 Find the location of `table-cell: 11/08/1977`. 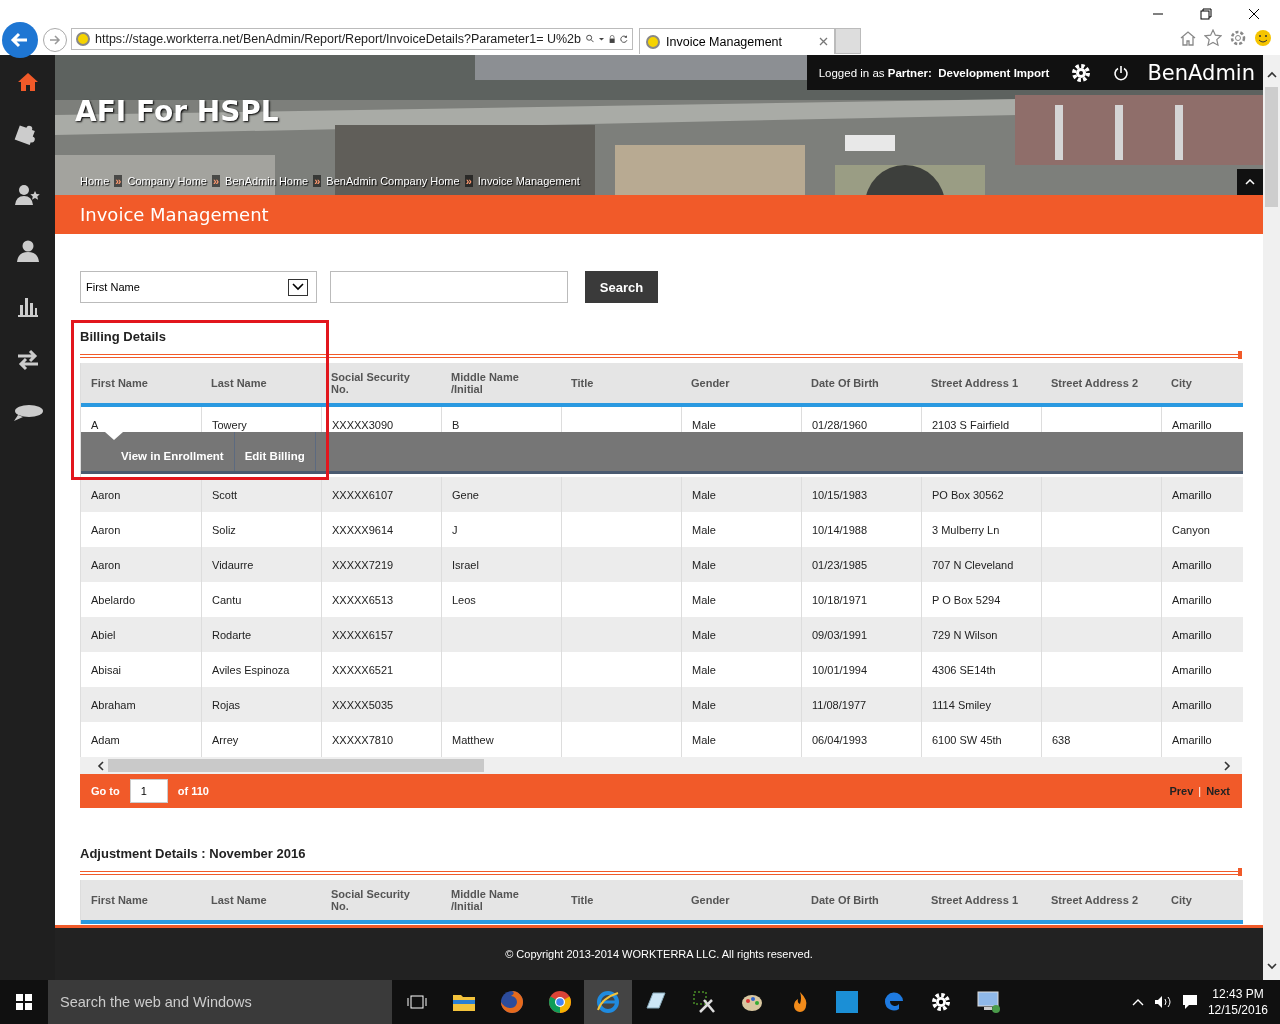

table-cell: 11/08/1977 is located at coordinates (839, 704).